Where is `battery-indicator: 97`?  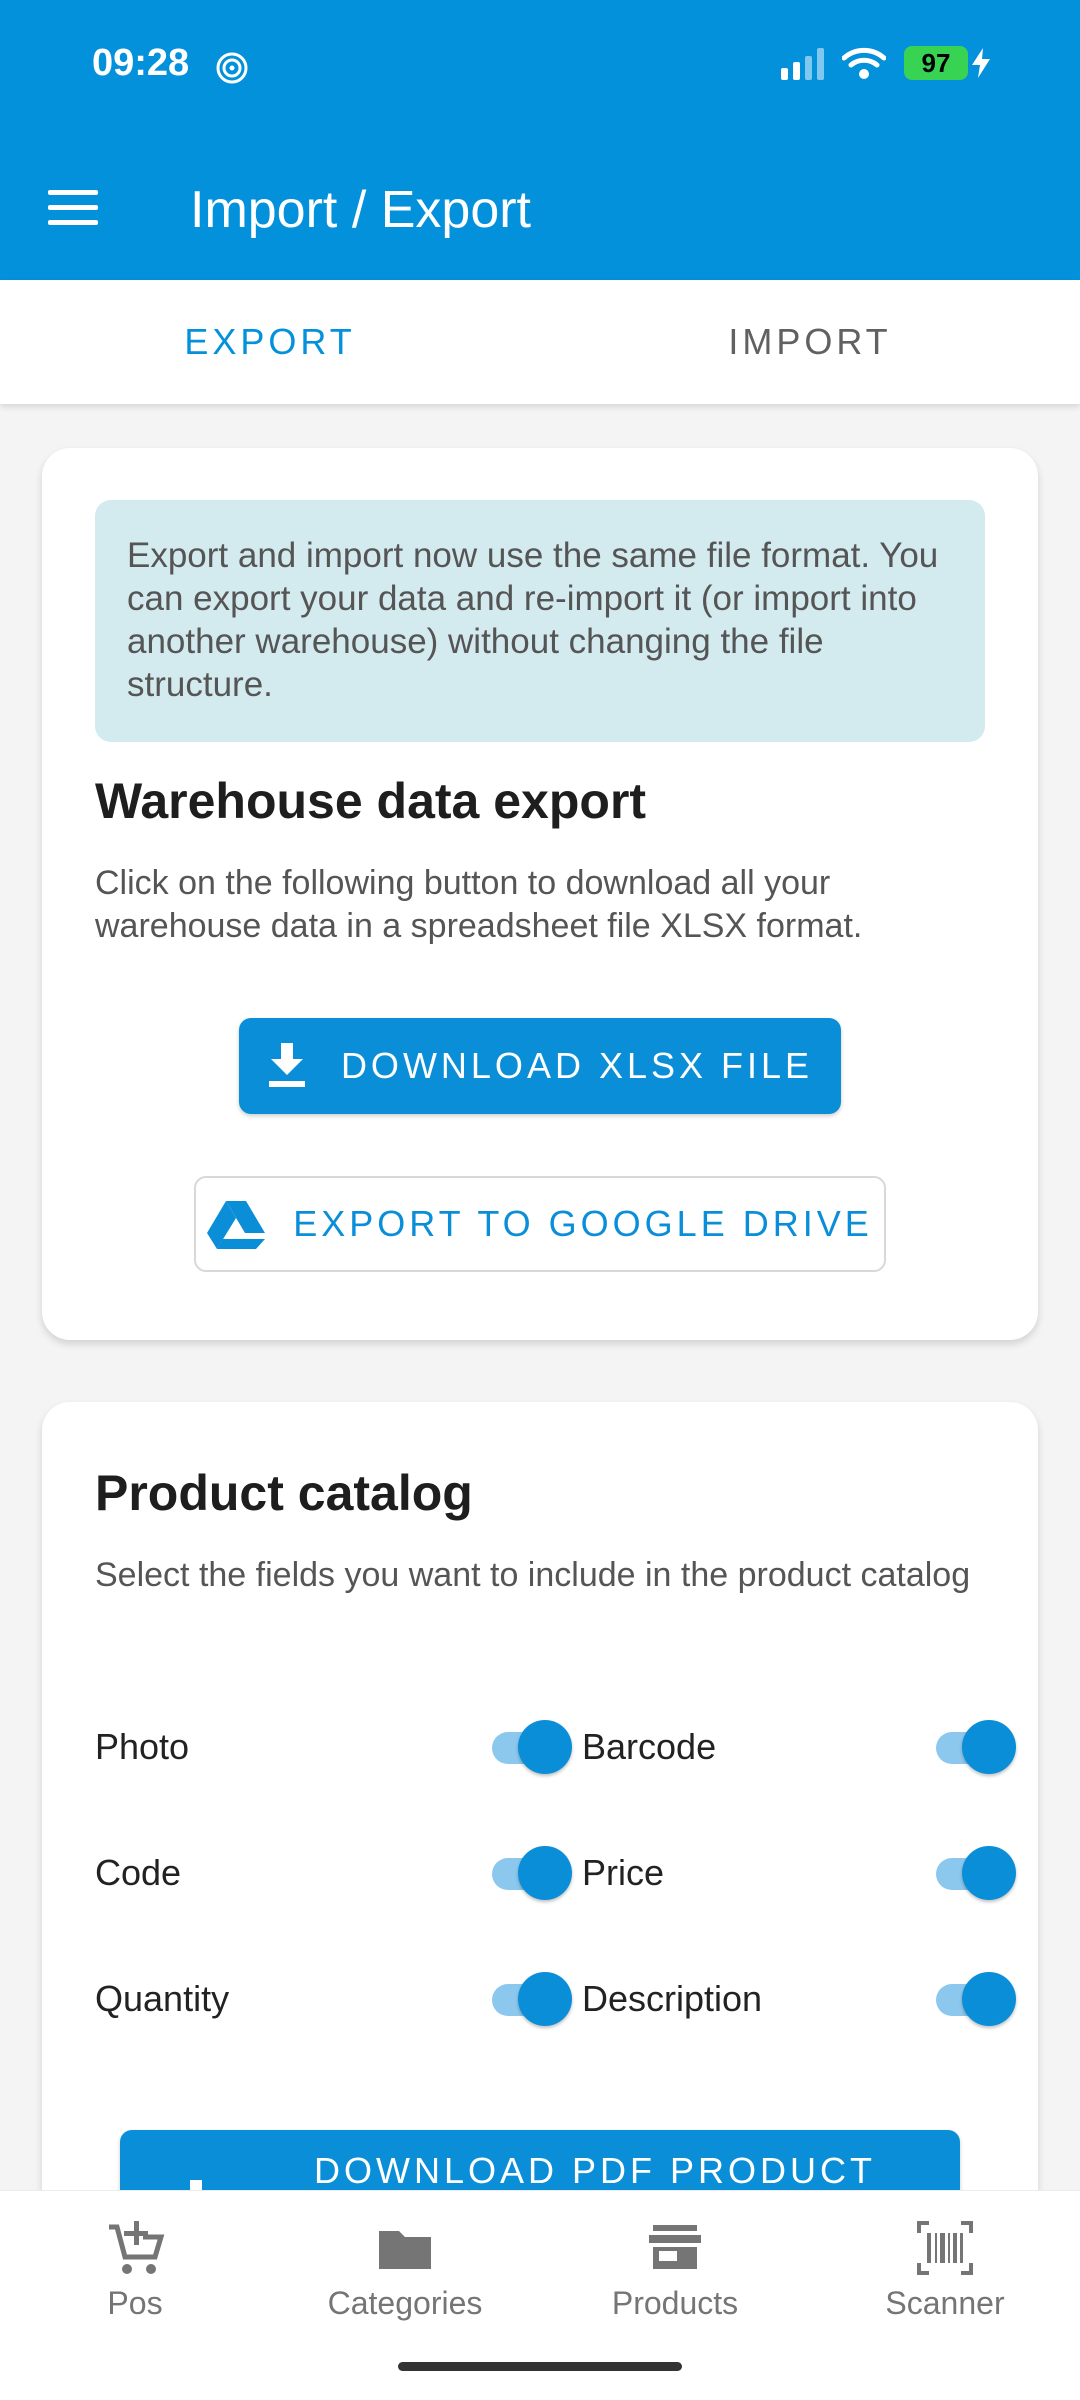 battery-indicator: 97 is located at coordinates (947, 63).